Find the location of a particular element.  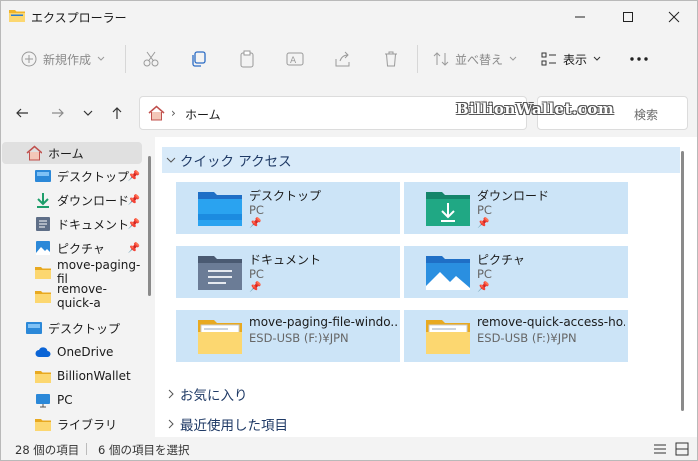

section-title: 最近使用した項目 is located at coordinates (234, 426).